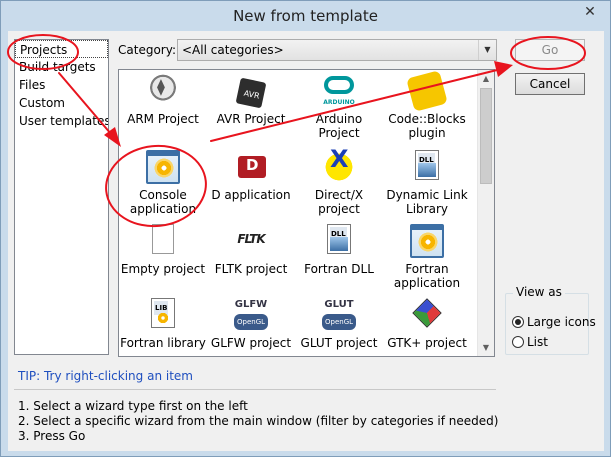  I want to click on template-label: Console application, so click(163, 202).